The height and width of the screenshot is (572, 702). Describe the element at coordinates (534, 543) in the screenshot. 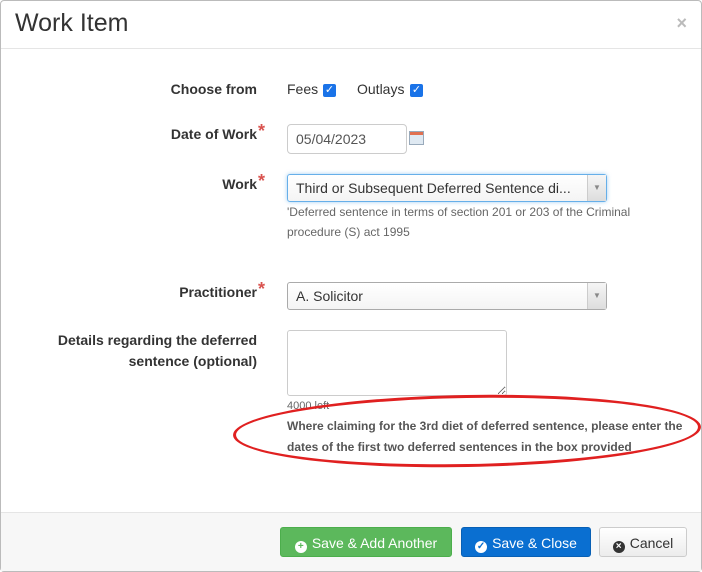

I see `save-close-label: Save & Close` at that location.